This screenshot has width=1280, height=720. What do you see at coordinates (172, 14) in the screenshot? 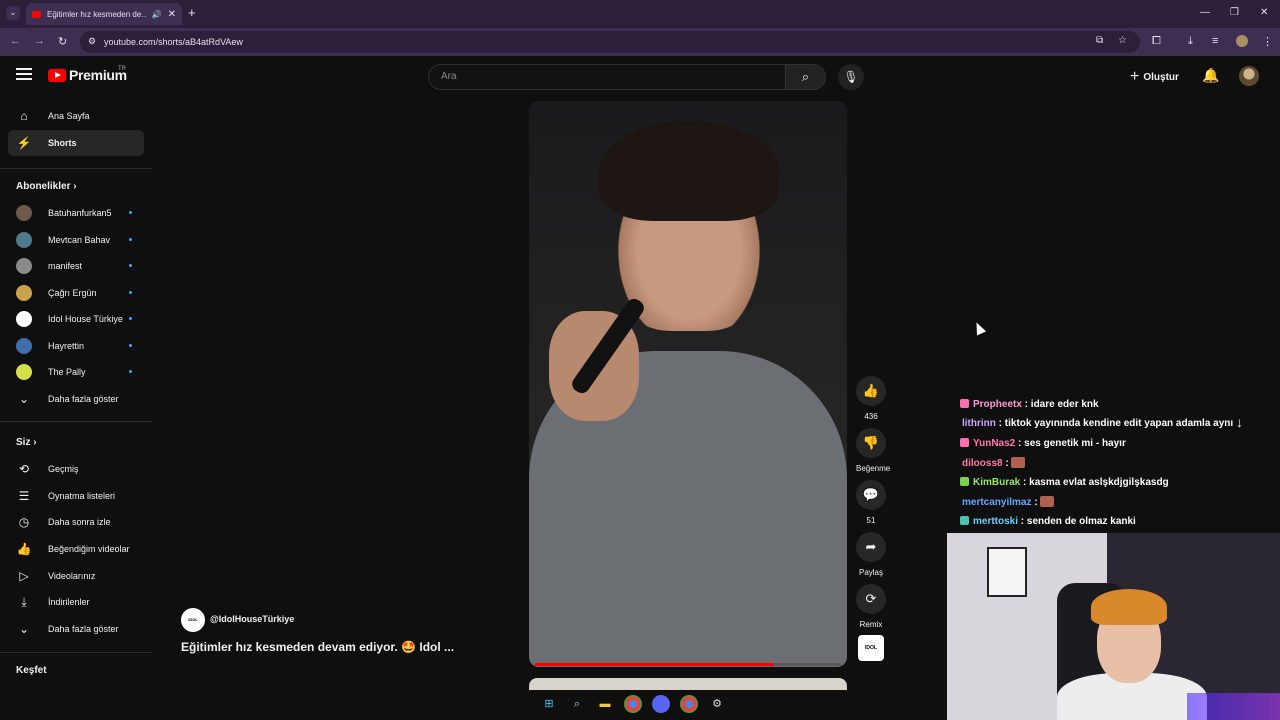
I see `tab-close-icon: ✕` at bounding box center [172, 14].